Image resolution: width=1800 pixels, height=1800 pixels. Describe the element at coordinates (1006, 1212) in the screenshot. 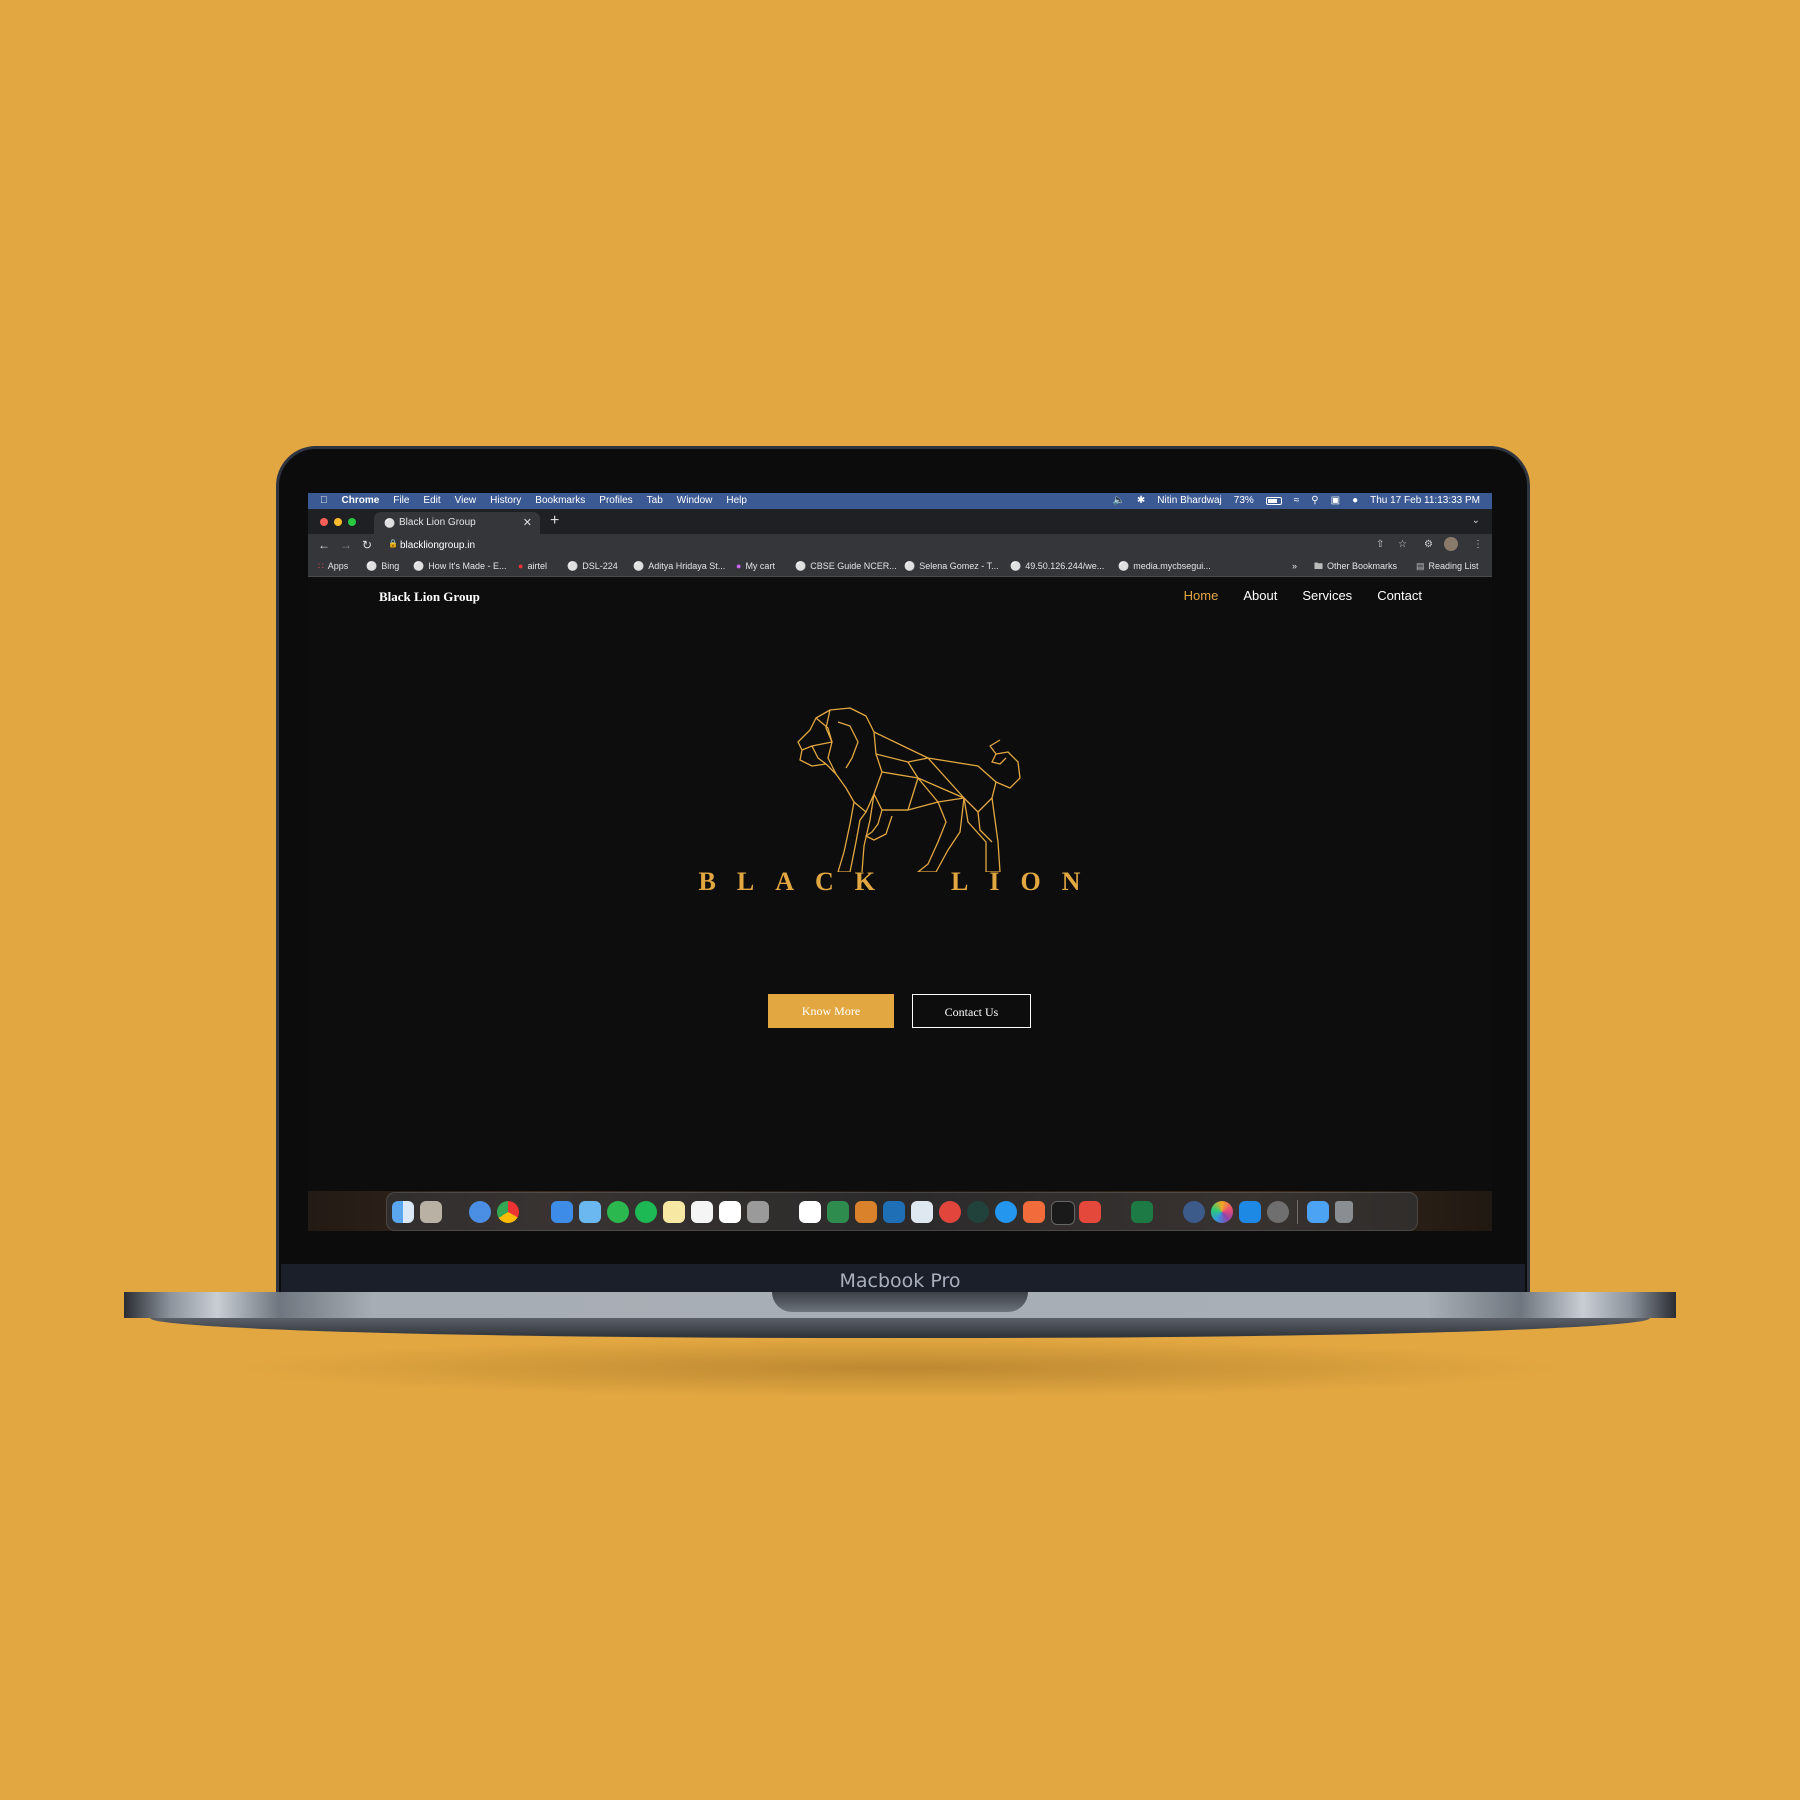

I see `docker-icon` at that location.